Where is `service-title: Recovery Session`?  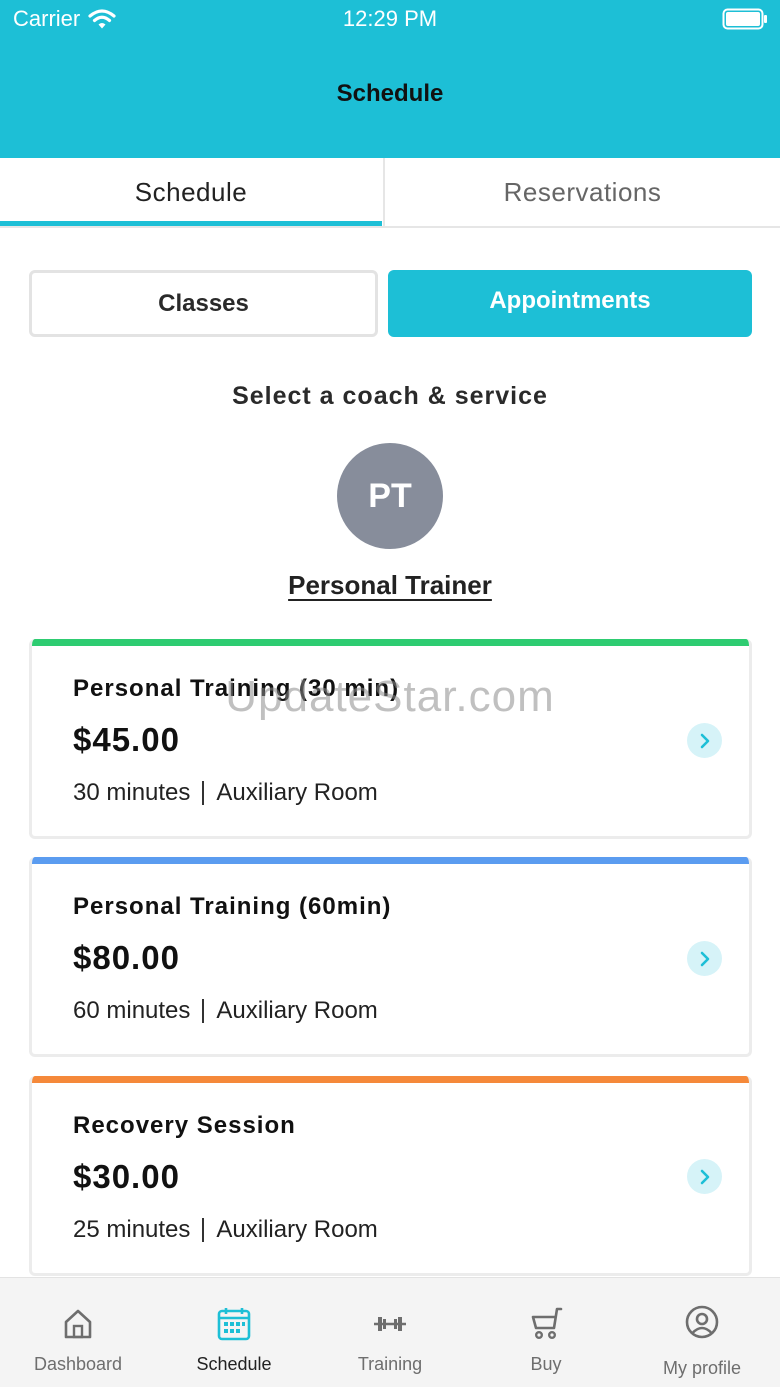
service-title: Recovery Session is located at coordinates (184, 1125).